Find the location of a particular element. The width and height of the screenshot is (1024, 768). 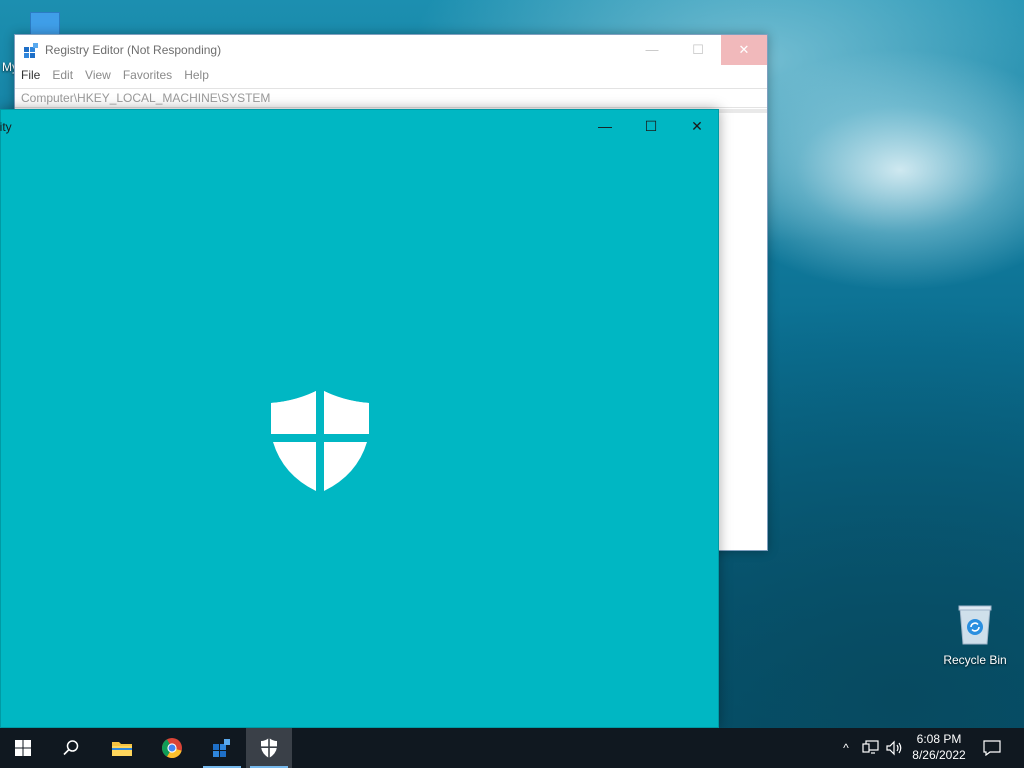

desktop-icon-label: Recycle Bin is located at coordinates (975, 660).